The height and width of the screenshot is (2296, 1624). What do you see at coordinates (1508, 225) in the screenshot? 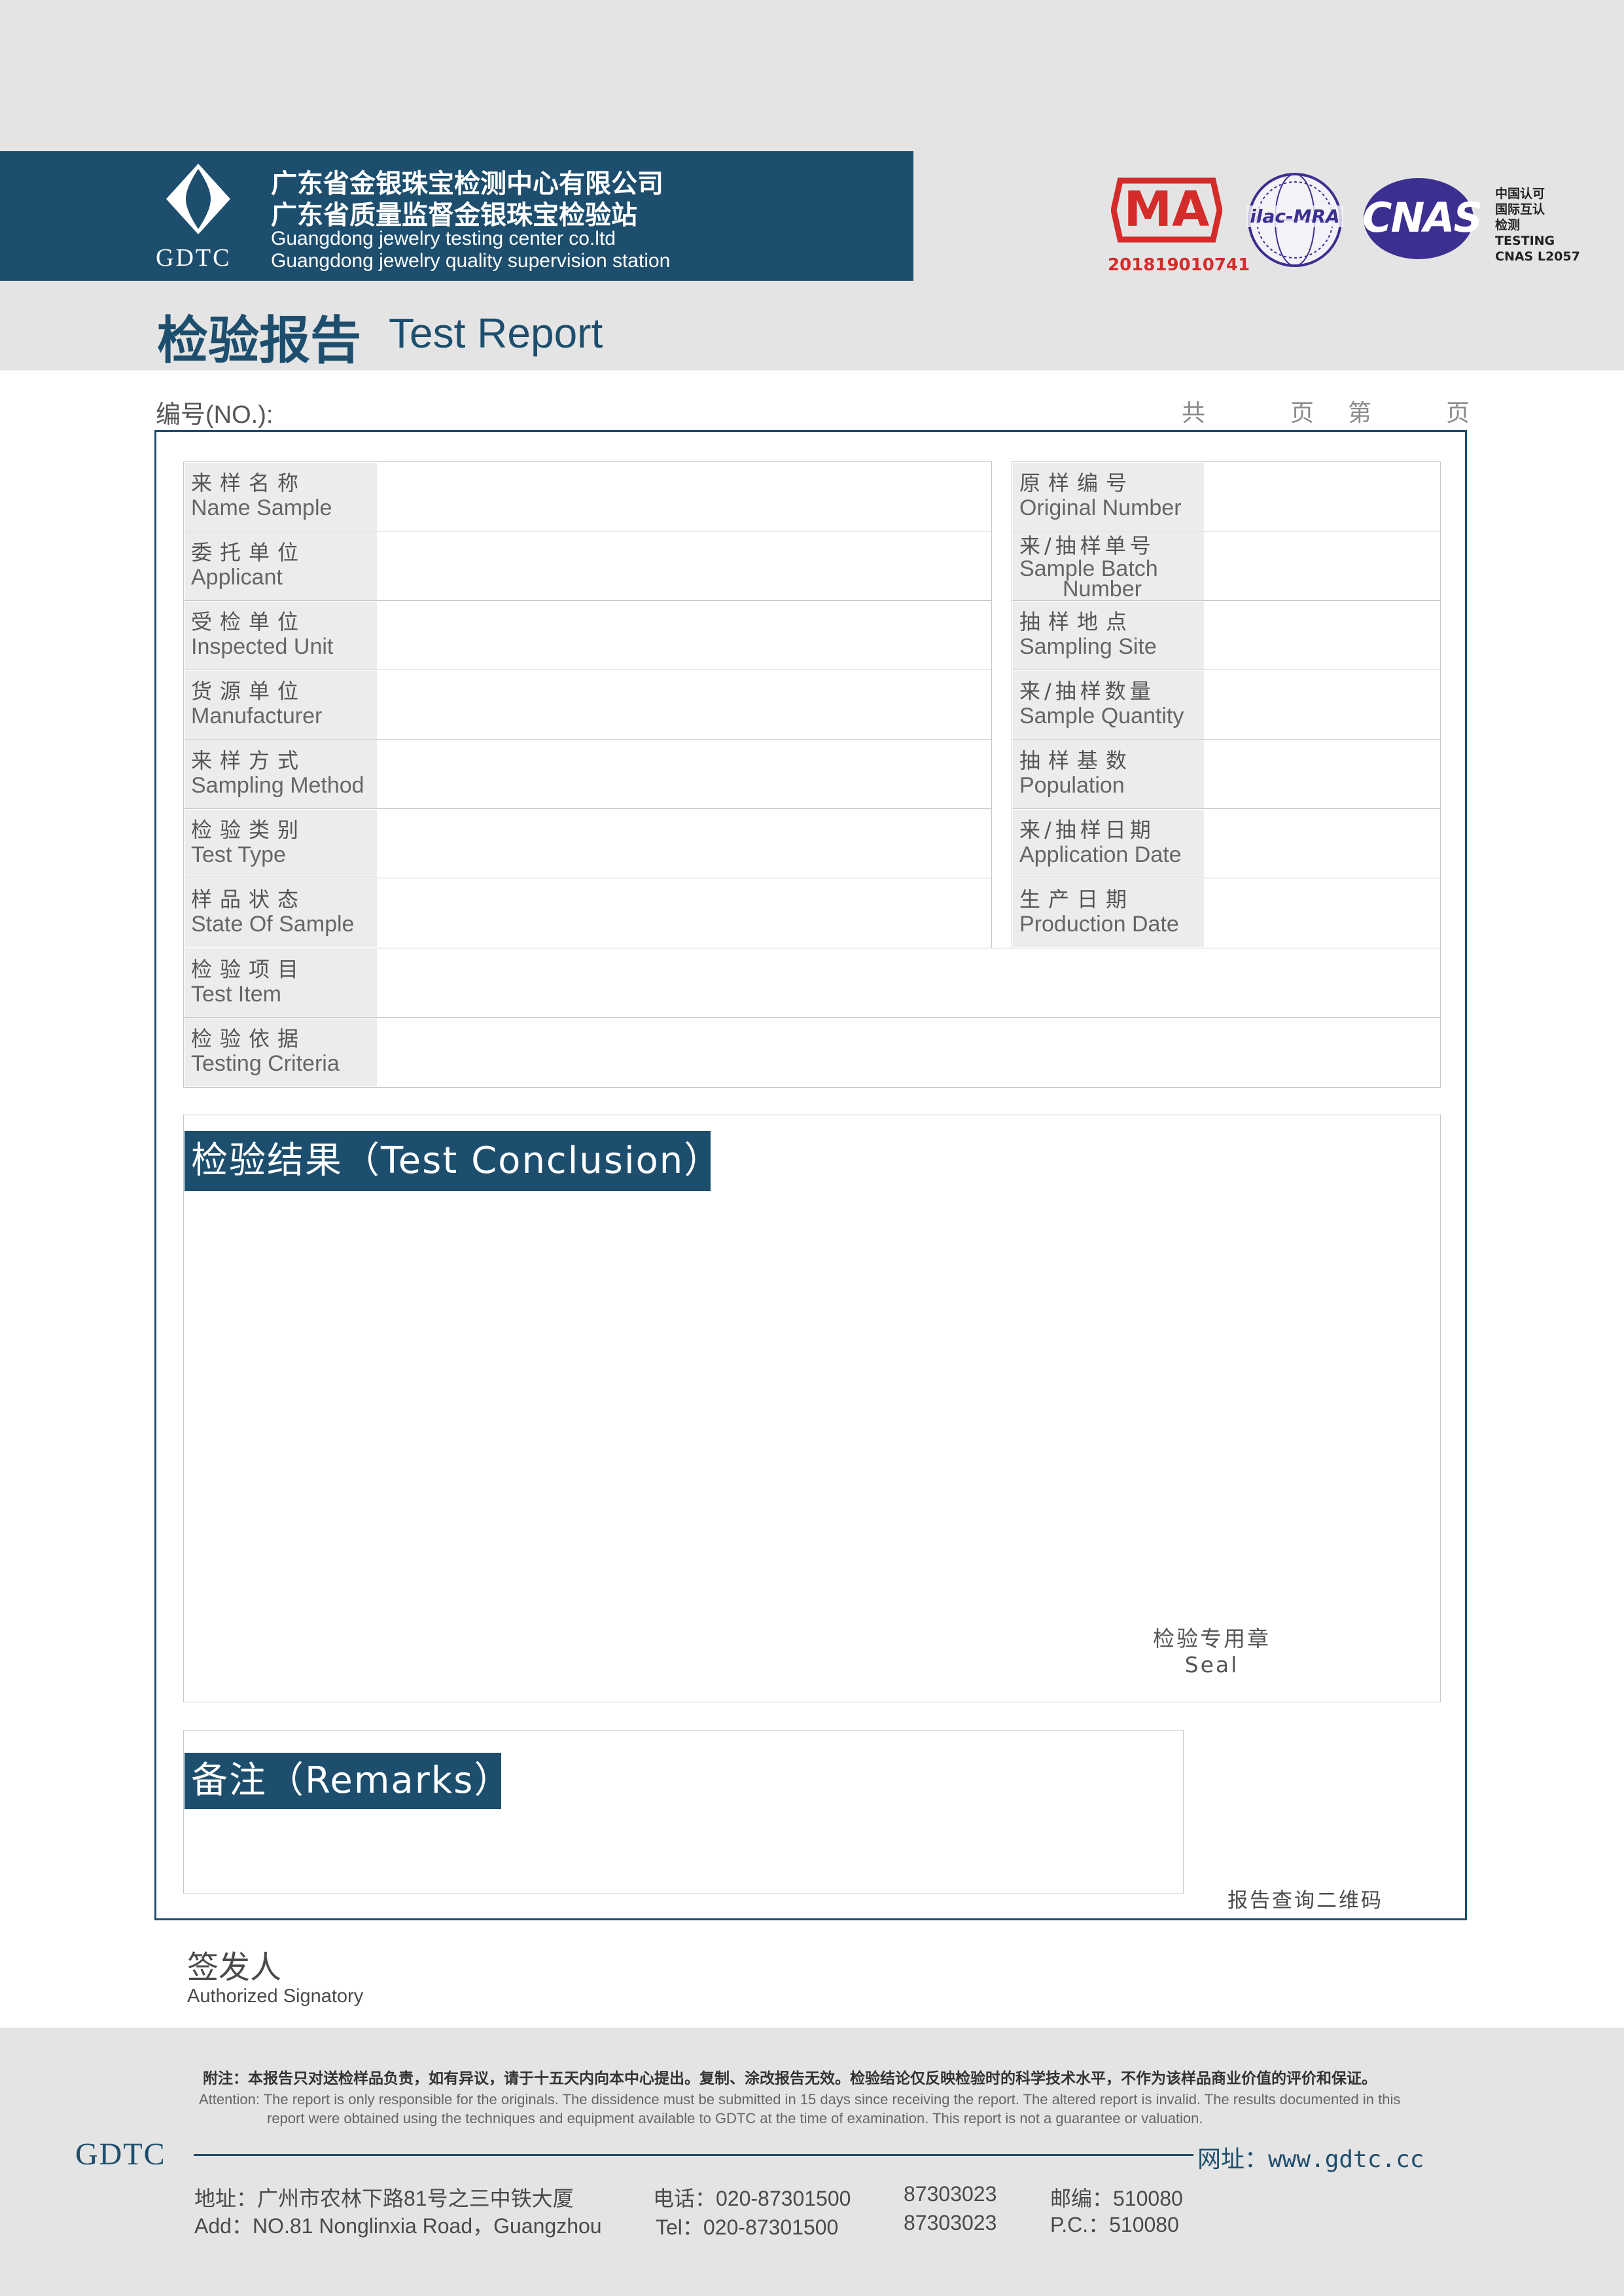
I see `cnas-note-line: 检测` at bounding box center [1508, 225].